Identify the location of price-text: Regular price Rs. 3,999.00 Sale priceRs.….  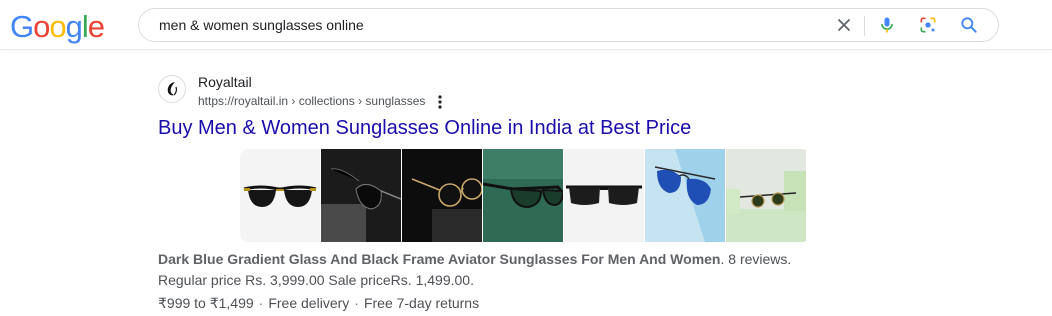
(316, 280).